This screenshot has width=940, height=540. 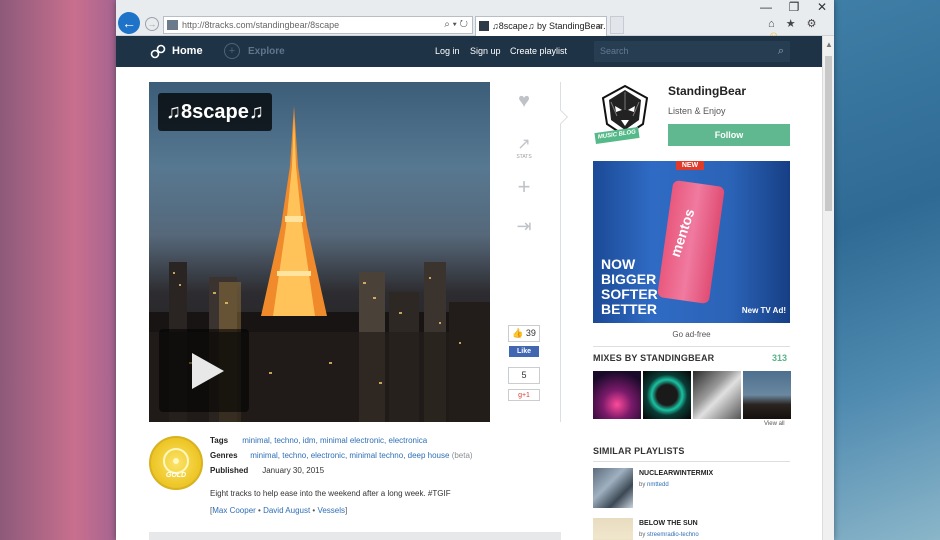 I want to click on stats-icon: ↗, so click(x=524, y=144).